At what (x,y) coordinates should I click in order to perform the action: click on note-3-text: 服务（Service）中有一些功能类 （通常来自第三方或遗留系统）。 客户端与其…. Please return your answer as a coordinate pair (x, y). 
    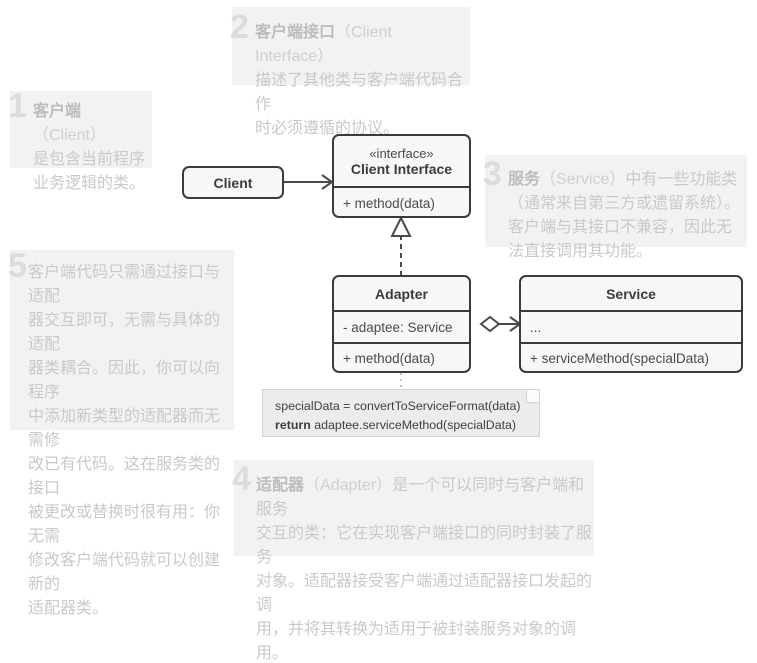
    Looking at the image, I should click on (628, 213).